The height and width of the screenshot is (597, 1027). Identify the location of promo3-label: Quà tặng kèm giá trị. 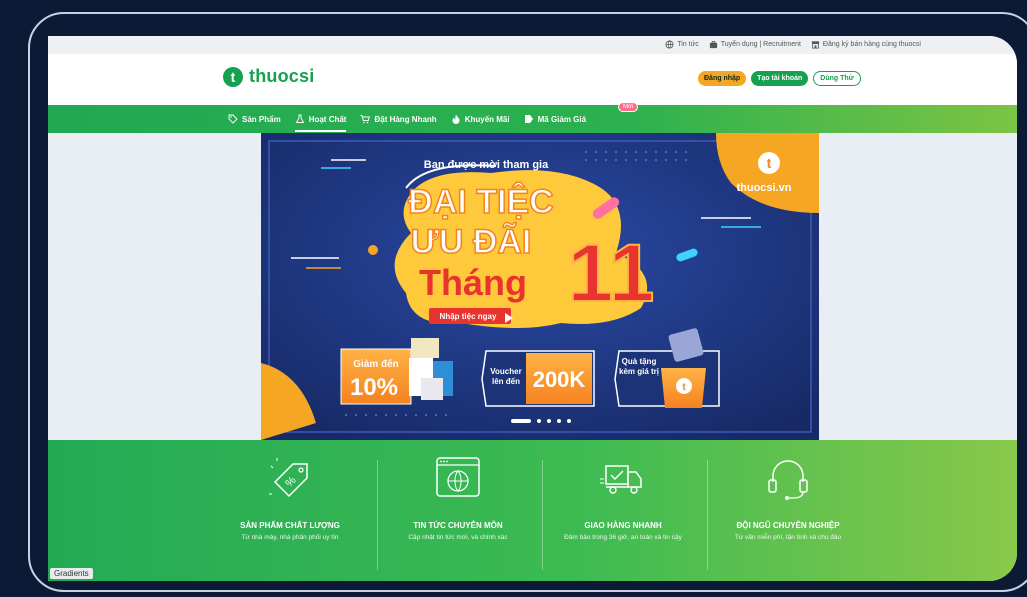
(639, 366).